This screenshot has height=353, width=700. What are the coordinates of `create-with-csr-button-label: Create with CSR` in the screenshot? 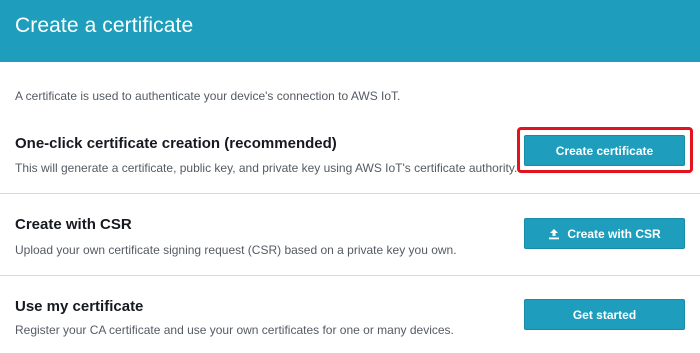 It's located at (614, 233).